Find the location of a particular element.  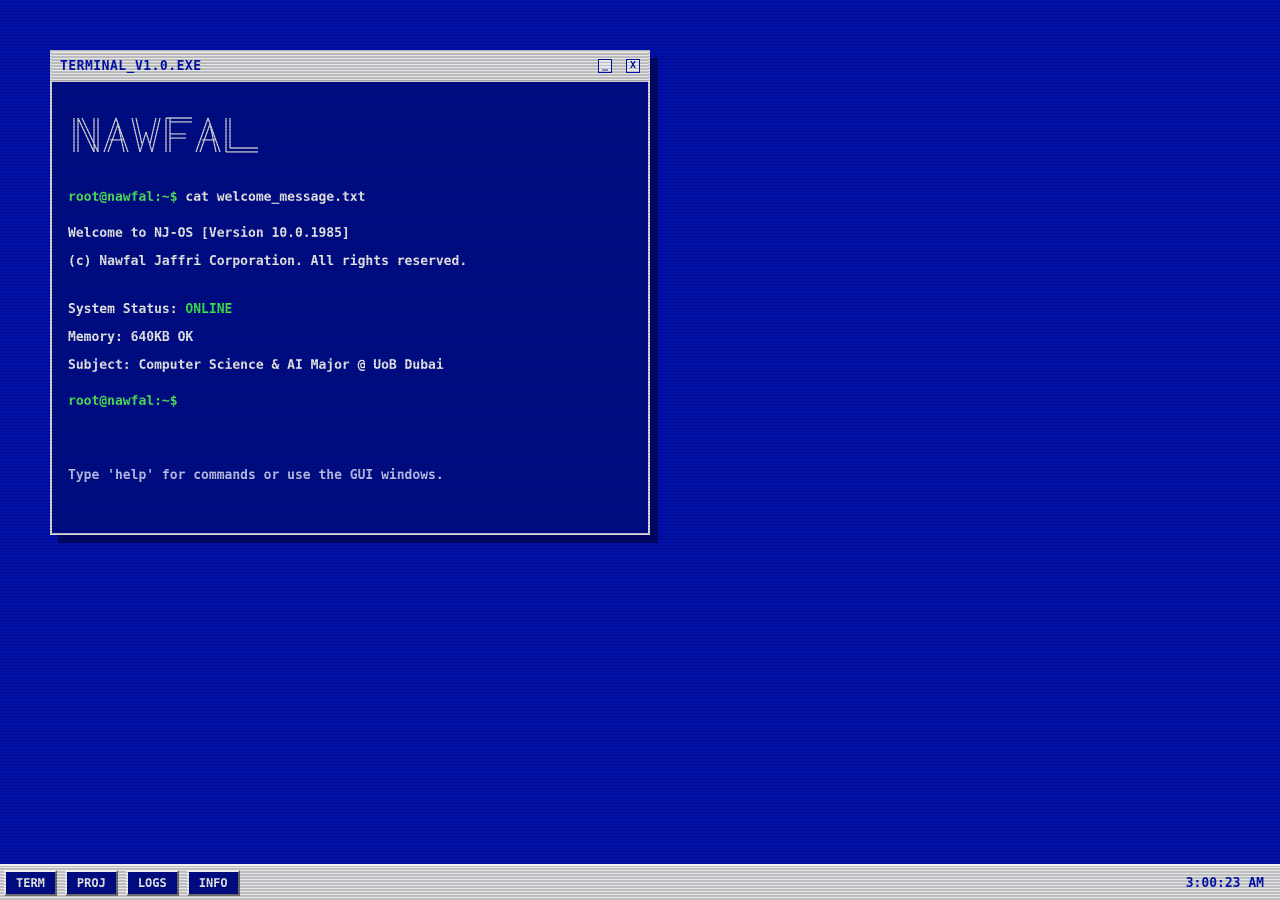

taskbar-clock: 3:00:23 AM is located at coordinates (1224, 883).